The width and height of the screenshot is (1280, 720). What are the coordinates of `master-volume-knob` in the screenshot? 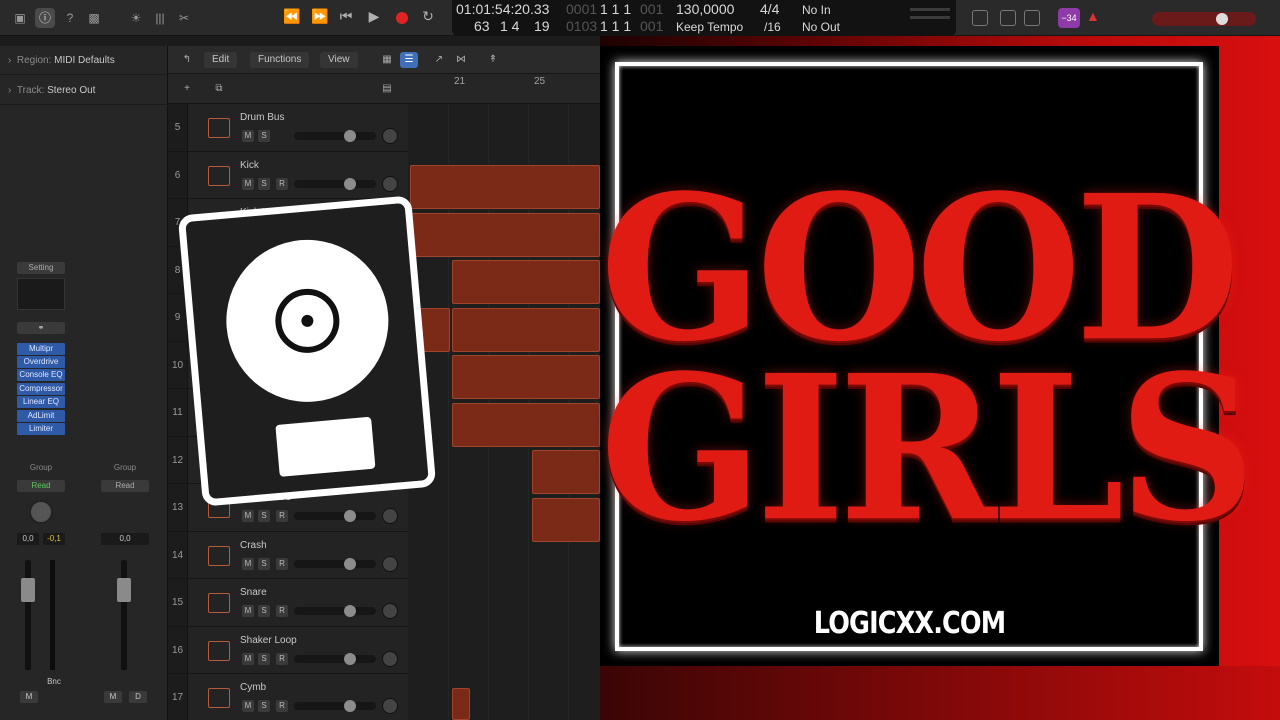 It's located at (1222, 19).